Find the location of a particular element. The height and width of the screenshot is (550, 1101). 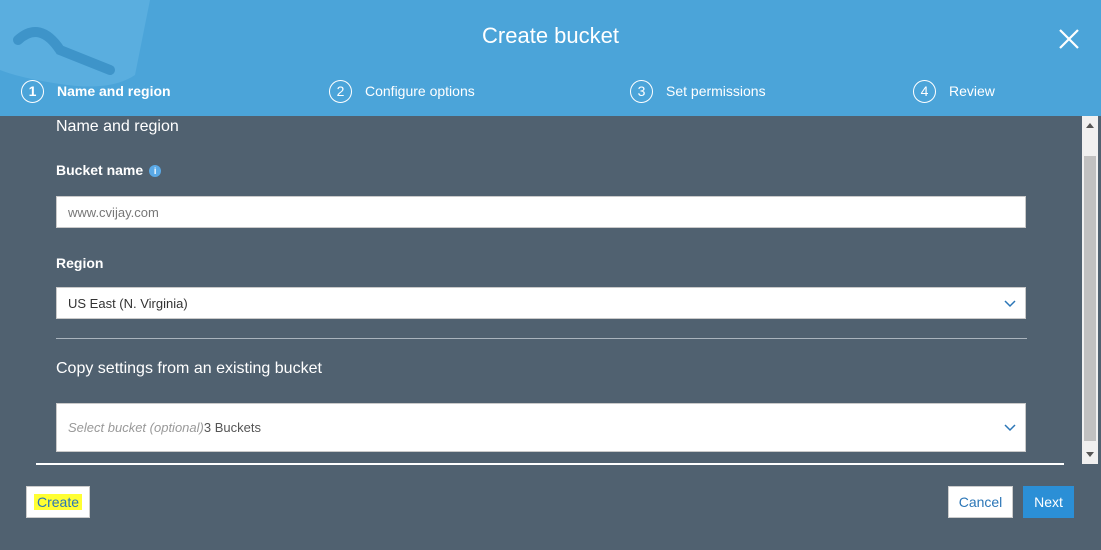

step-label: Configure options is located at coordinates (420, 91).